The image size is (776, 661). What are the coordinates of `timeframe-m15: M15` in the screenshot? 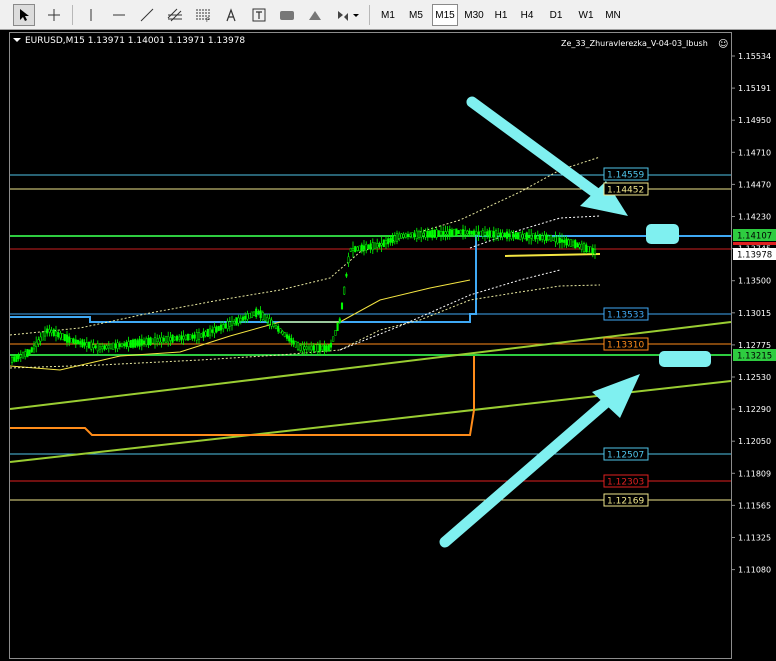 It's located at (445, 15).